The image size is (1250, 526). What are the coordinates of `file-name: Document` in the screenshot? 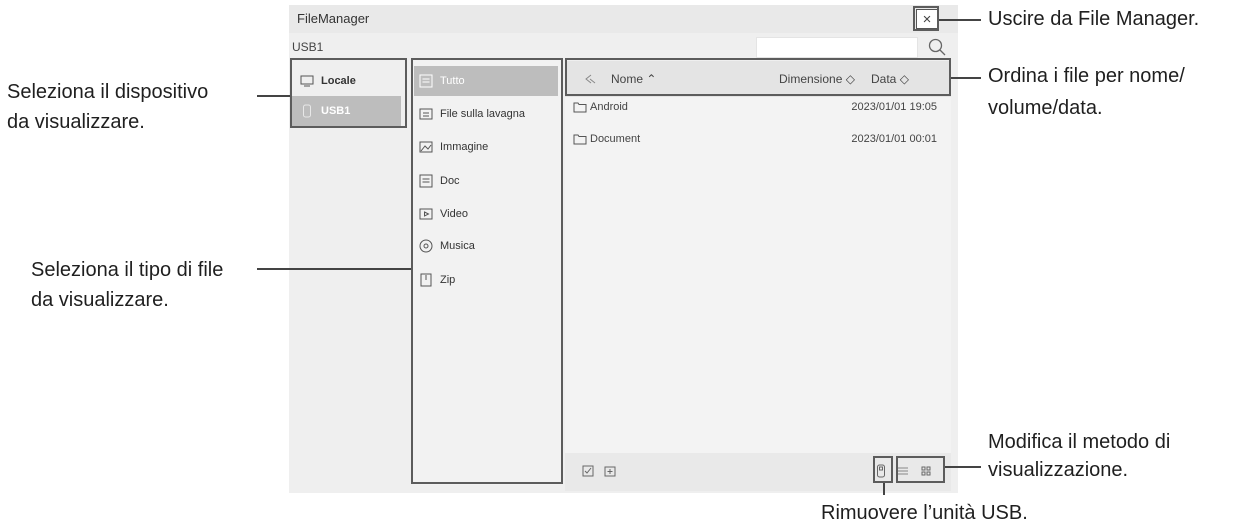 It's located at (615, 139).